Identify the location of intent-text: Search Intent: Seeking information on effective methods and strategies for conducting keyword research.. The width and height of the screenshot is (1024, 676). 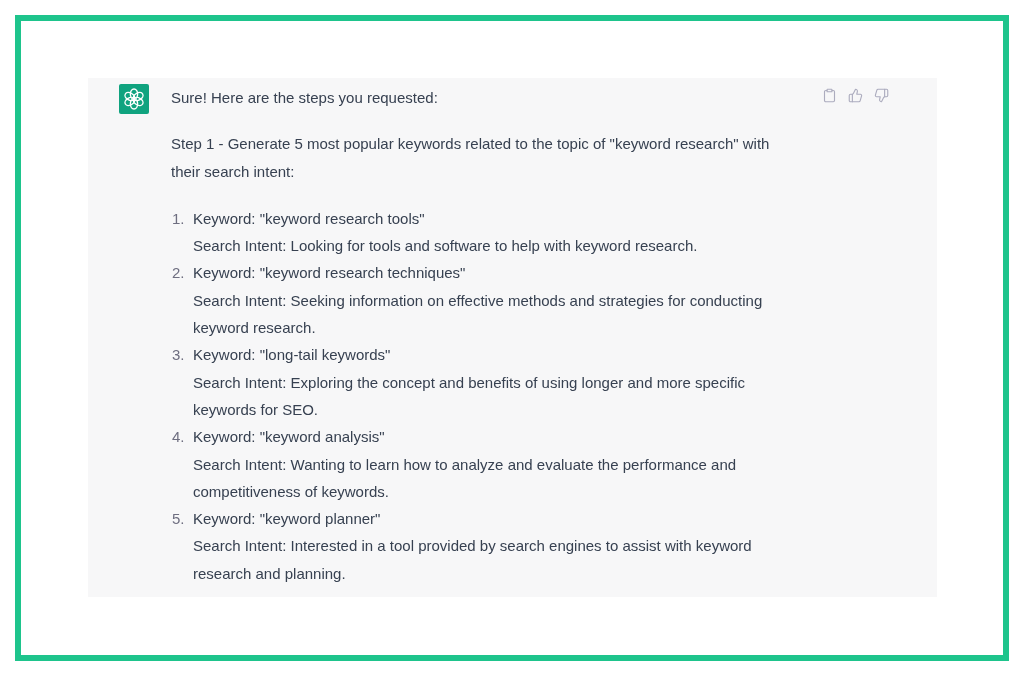
(478, 314).